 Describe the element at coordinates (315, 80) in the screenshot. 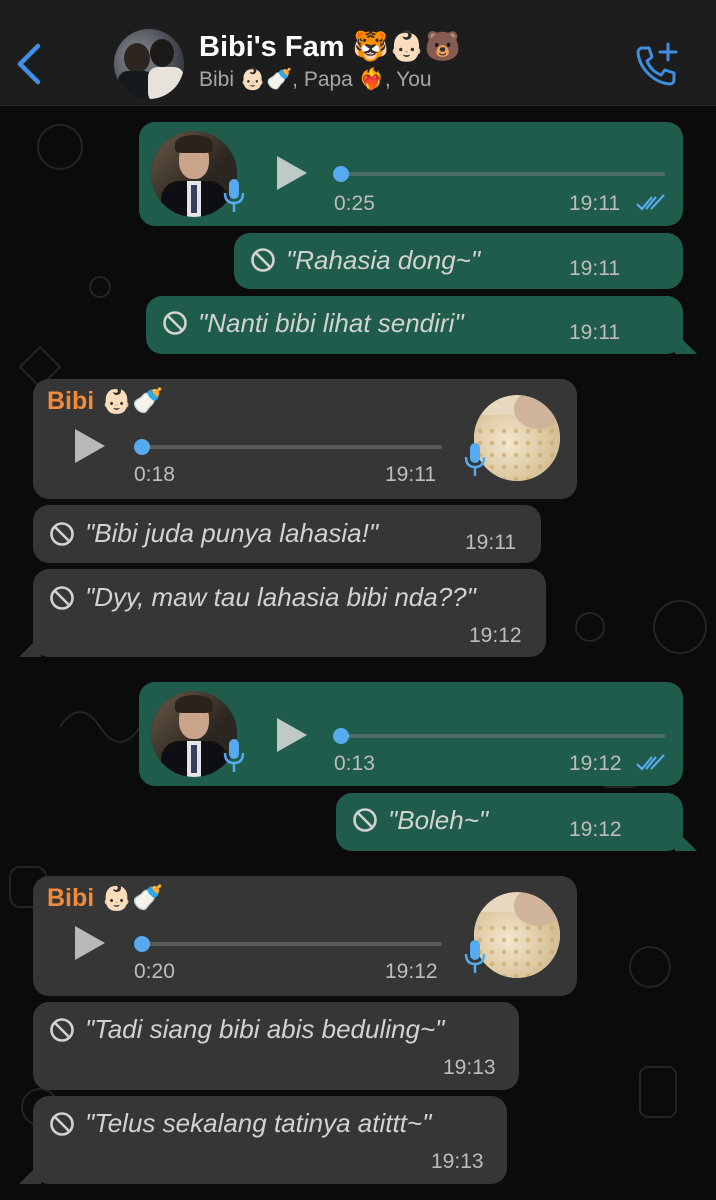

I see `group-members: Bibi 👶🏻🍼, Papa ❤️‍🔥, You` at that location.